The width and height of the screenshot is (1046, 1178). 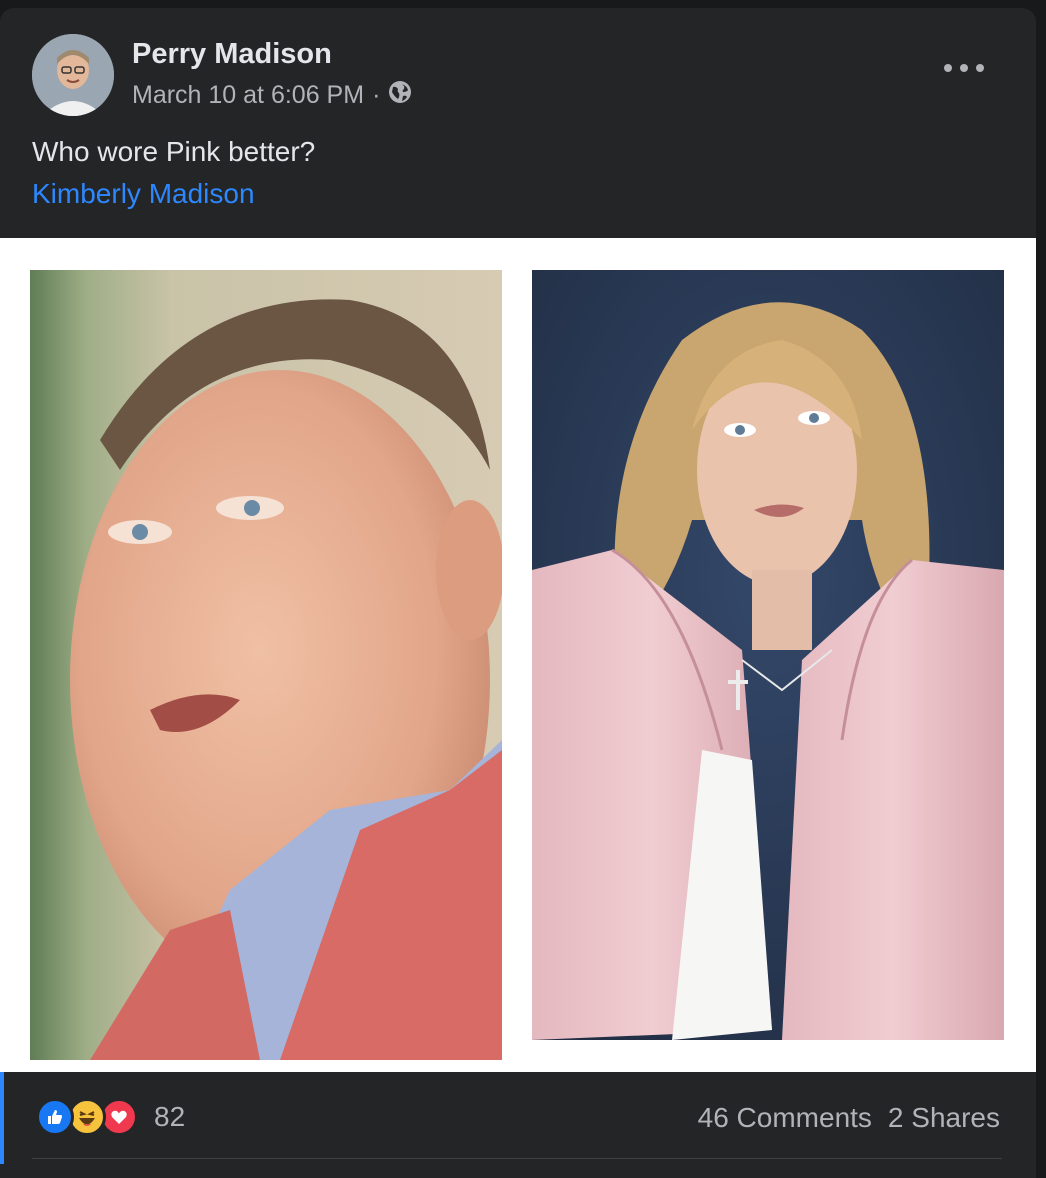 I want to click on comments-count-link: 46 Comments, so click(x=785, y=1118).